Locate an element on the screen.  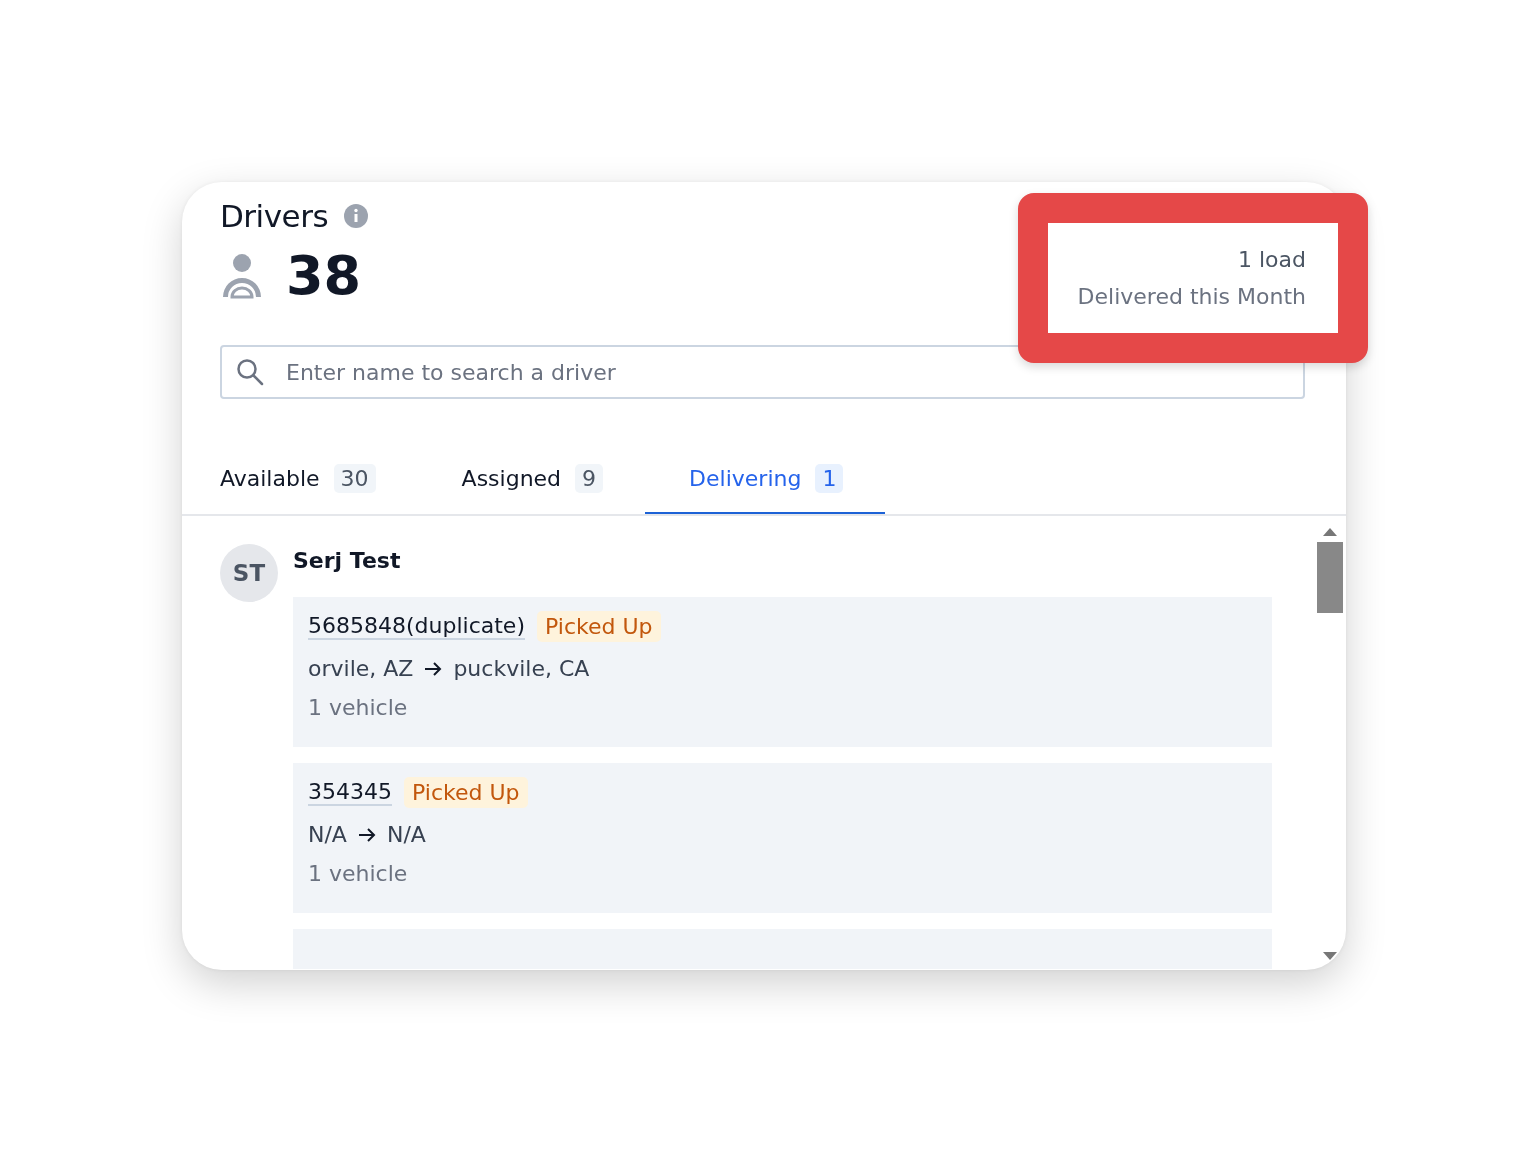
info-icon is located at coordinates (356, 216).